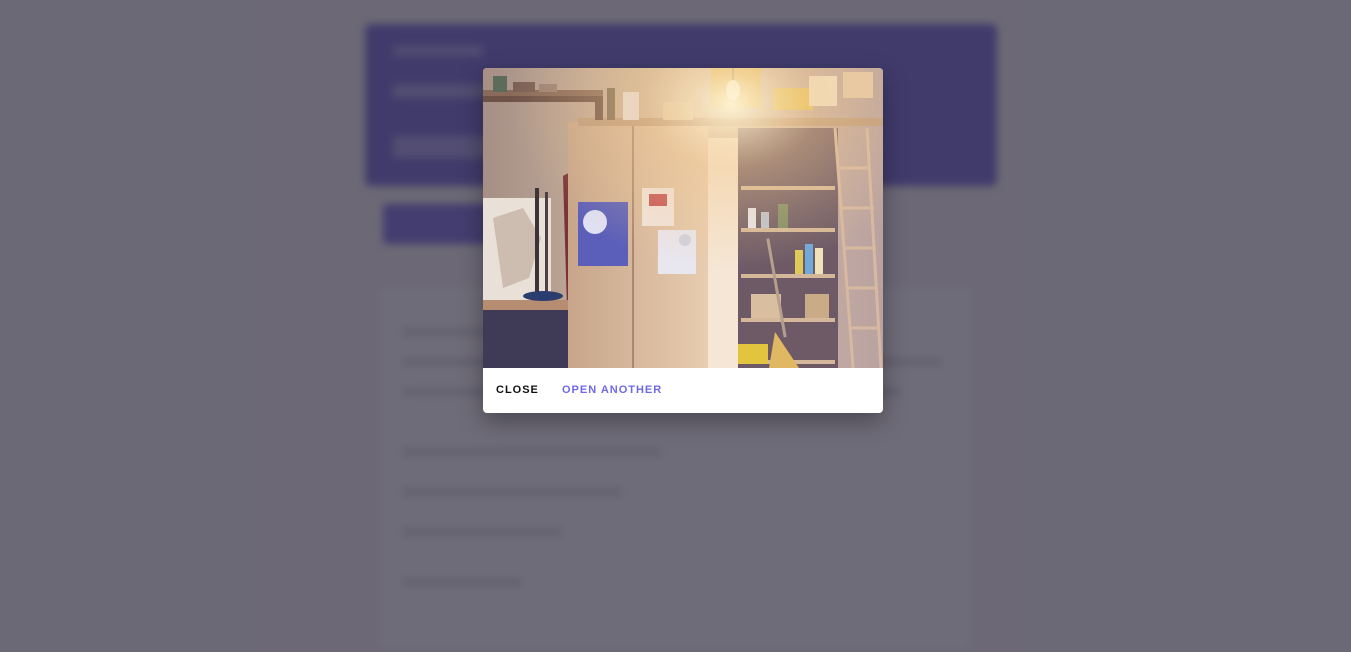  Describe the element at coordinates (612, 390) in the screenshot. I see `open-another-button: OPEN ANOTHER` at that location.